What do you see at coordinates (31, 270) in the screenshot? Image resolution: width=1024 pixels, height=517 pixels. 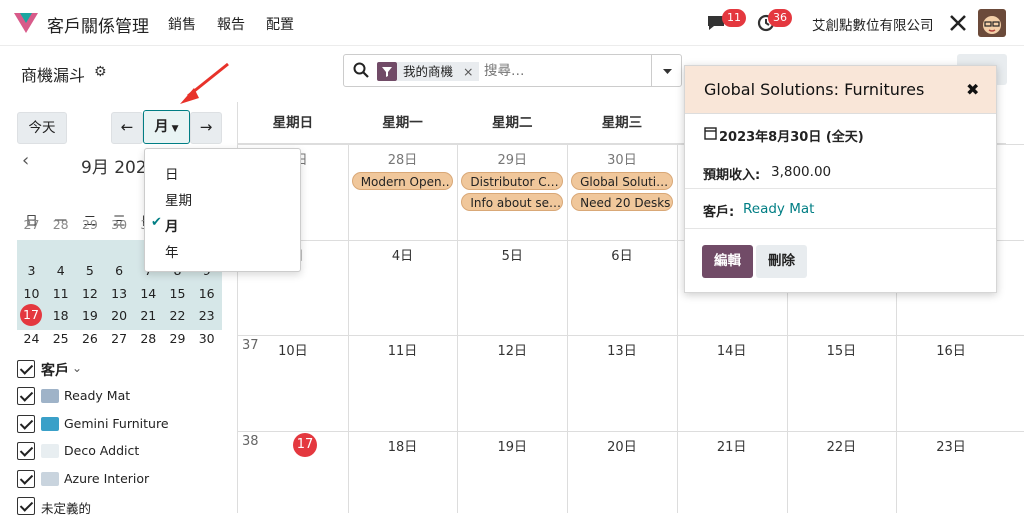 I see `mini-day: 3` at bounding box center [31, 270].